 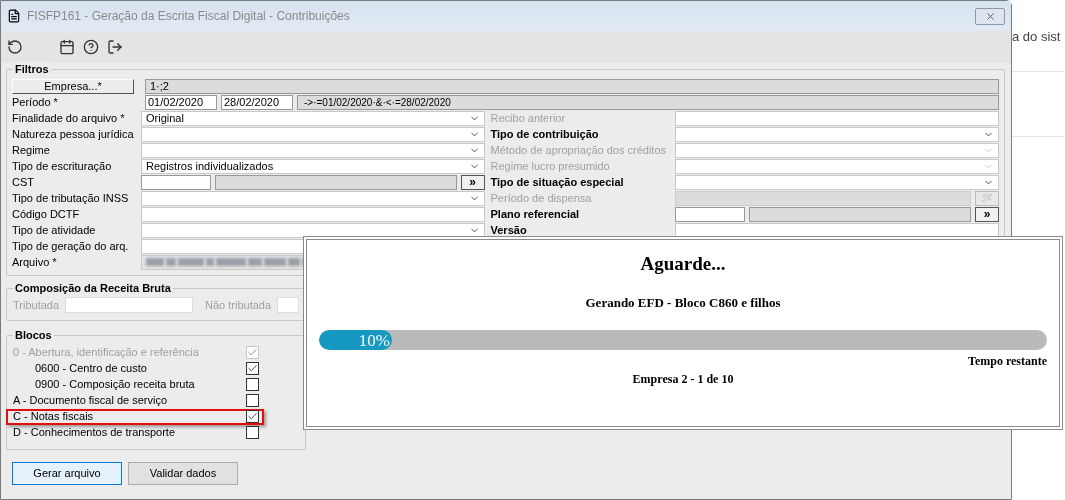 I want to click on end-date-field: 28/02/2020, so click(x=257, y=102).